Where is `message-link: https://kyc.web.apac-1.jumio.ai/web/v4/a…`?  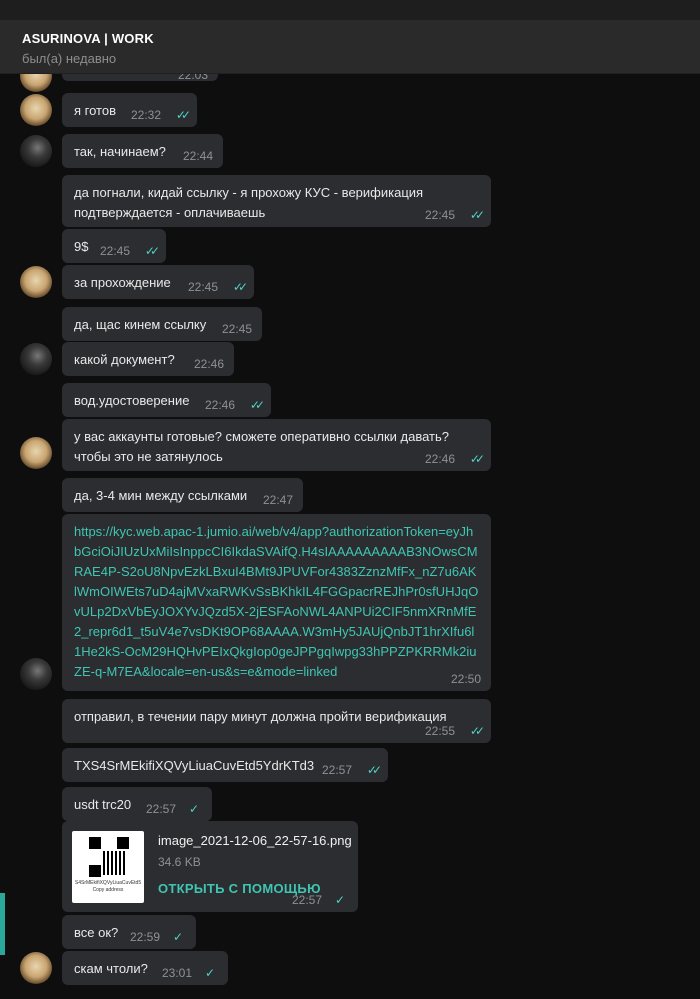
message-link: https://kyc.web.apac-1.jumio.ai/web/v4/a… is located at coordinates (276, 601).